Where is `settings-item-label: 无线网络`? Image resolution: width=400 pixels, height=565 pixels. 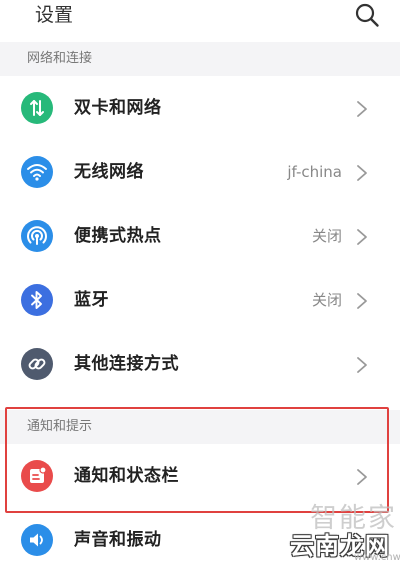
settings-item-label: 无线网络 is located at coordinates (109, 172).